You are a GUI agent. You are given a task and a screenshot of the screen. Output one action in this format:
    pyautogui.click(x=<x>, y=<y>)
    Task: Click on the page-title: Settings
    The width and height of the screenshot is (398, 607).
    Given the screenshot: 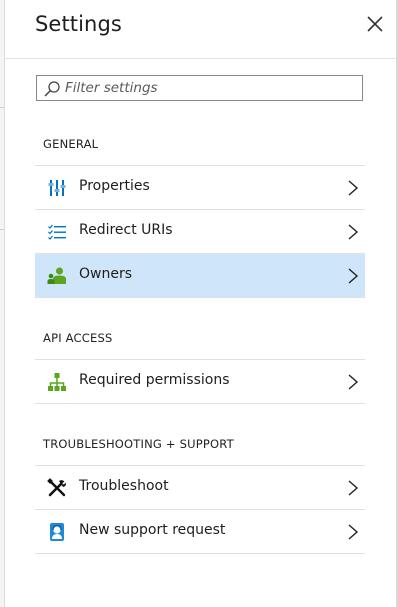 What is the action you would take?
    pyautogui.click(x=78, y=24)
    